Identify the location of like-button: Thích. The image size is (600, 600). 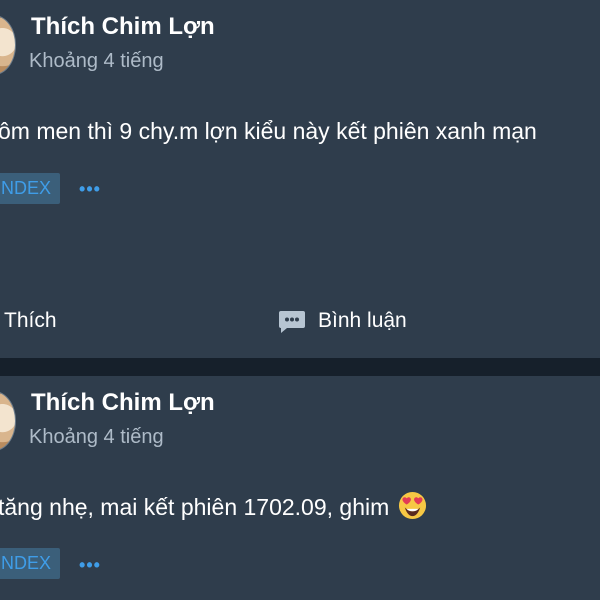
(30, 321).